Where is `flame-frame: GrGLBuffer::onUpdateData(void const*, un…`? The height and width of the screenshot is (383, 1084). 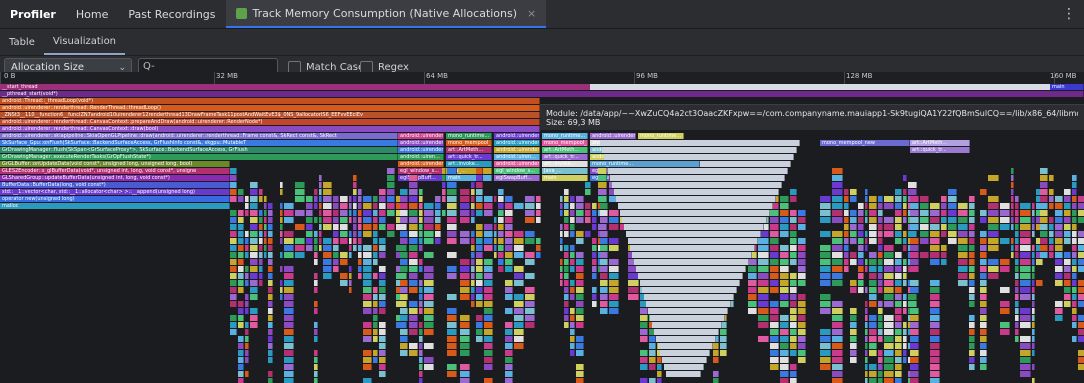 flame-frame: GrGLBuffer::onUpdateData(void const*, un… is located at coordinates (115, 164).